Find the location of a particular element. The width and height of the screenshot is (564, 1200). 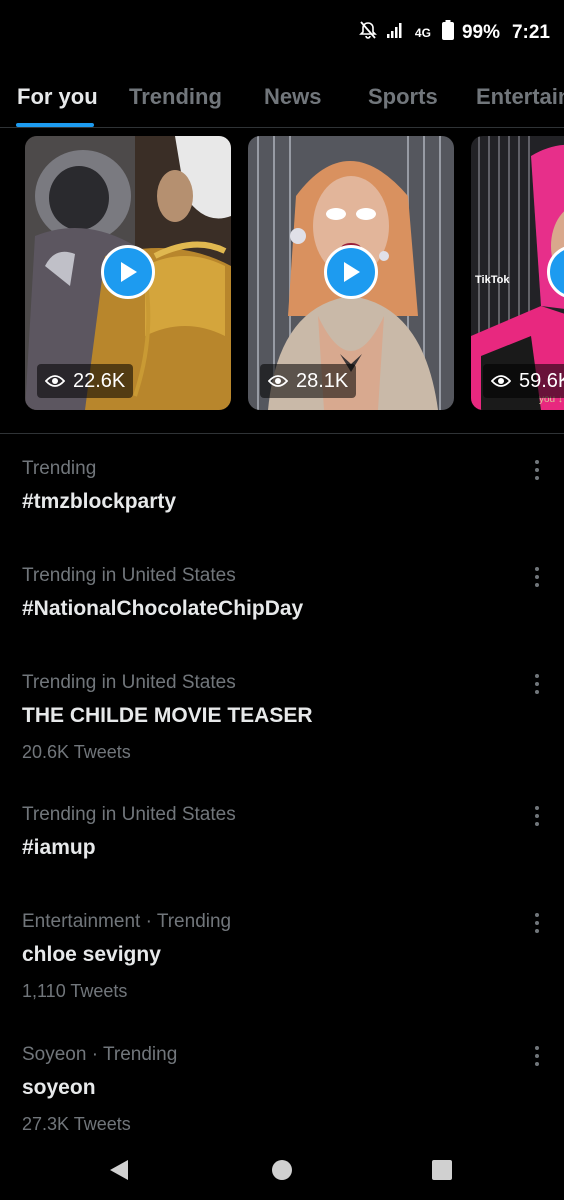

section-divider is located at coordinates (282, 433).